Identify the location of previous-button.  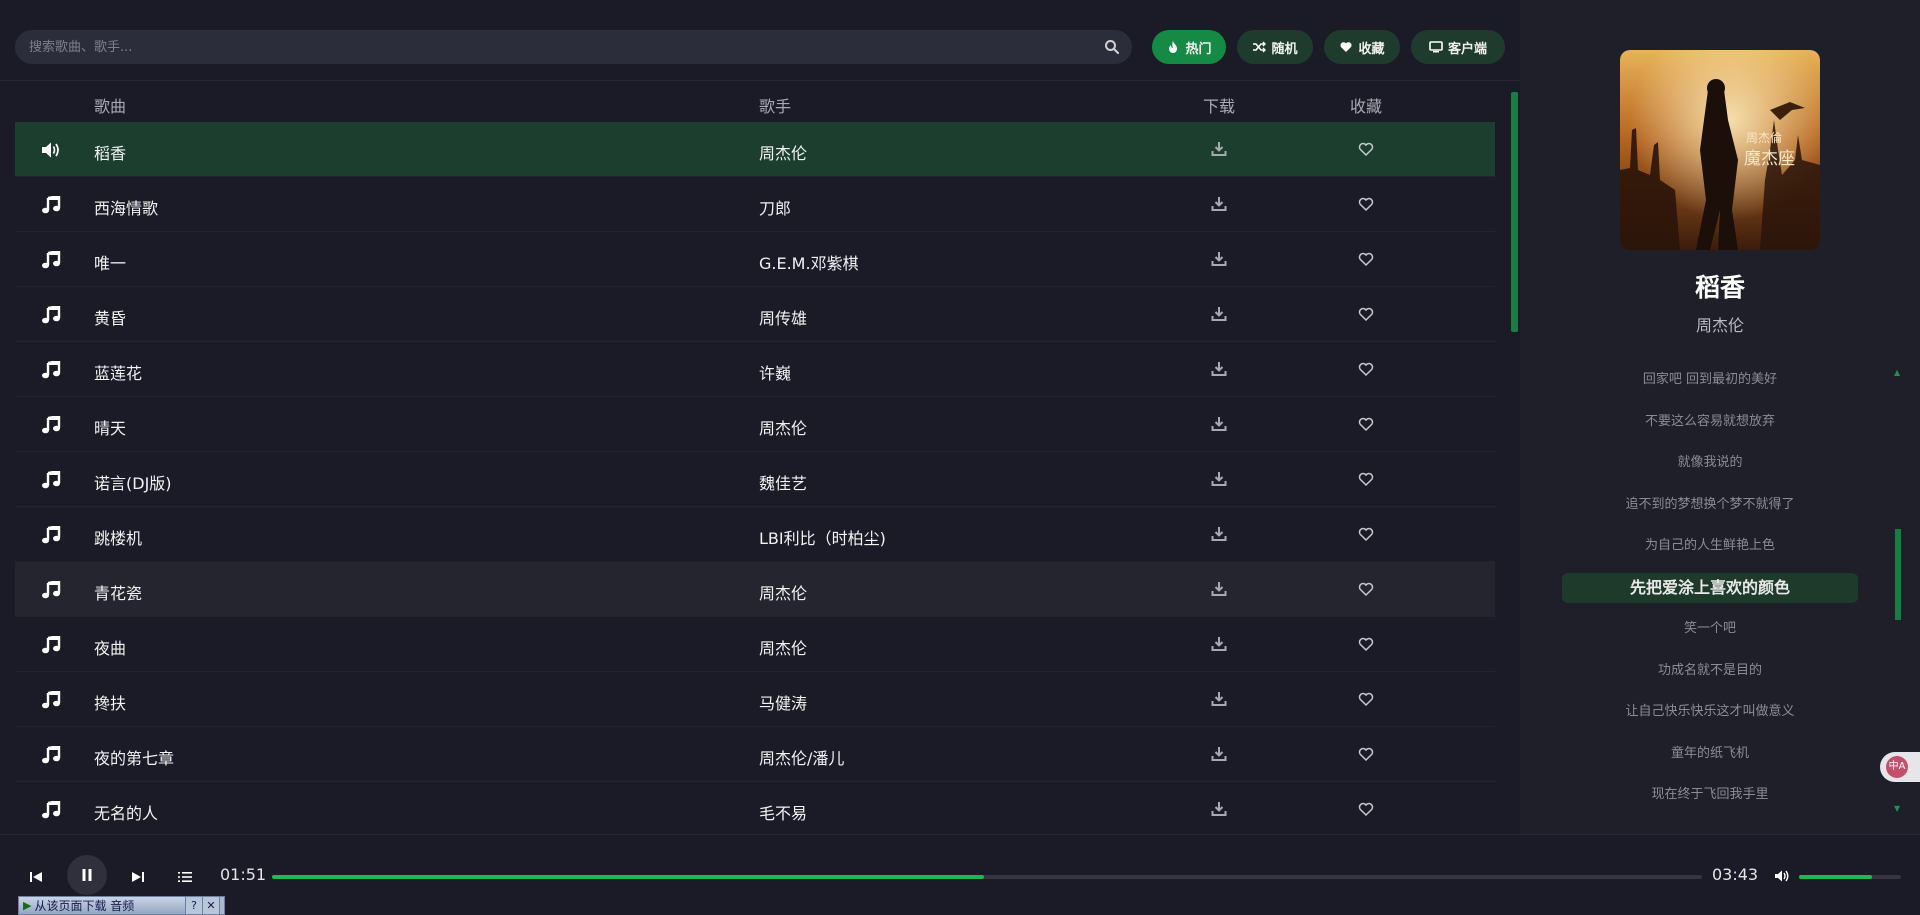
(36, 877).